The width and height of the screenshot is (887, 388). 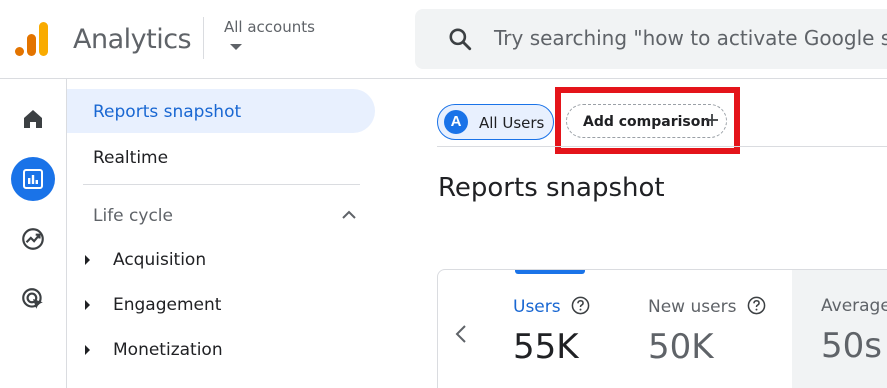 I want to click on explore-icon, so click(x=33, y=239).